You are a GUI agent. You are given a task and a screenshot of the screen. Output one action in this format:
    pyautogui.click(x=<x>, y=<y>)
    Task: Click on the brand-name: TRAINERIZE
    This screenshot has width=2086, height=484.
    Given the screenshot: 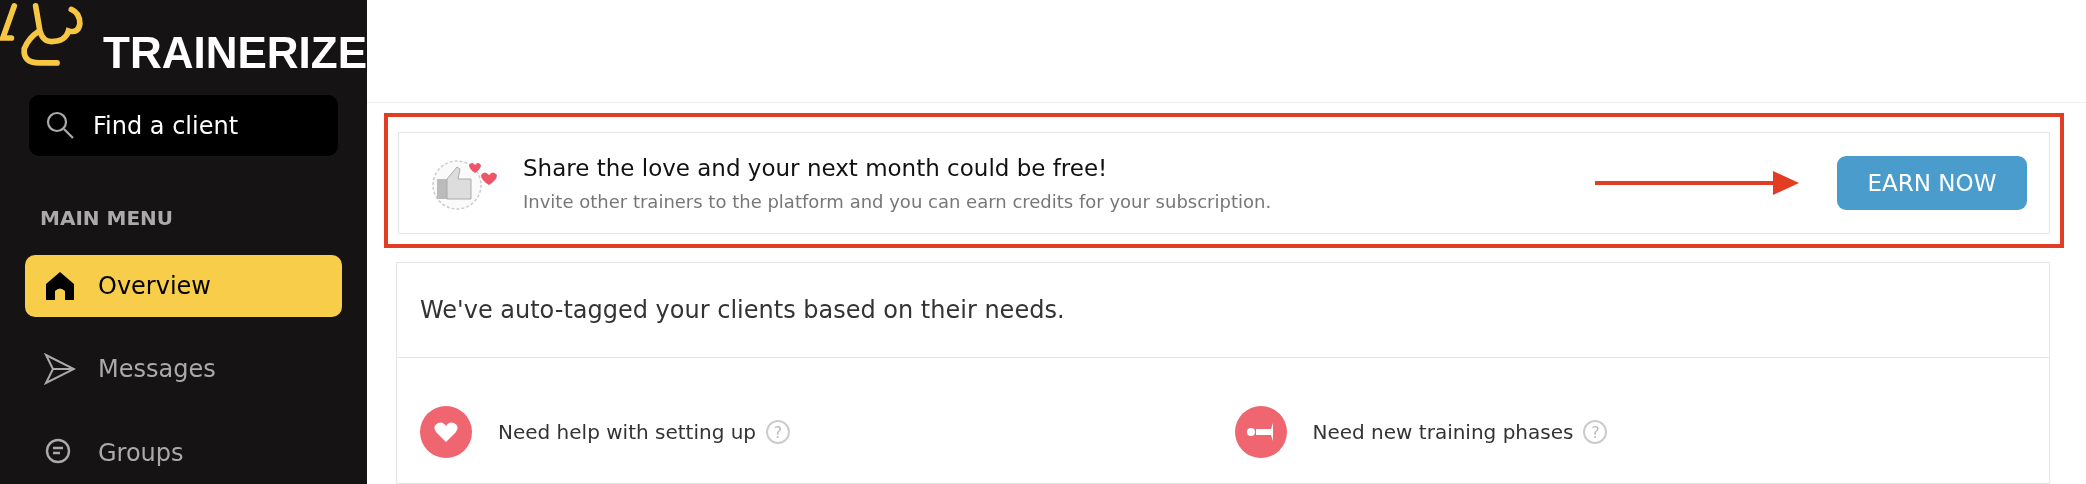 What is the action you would take?
    pyautogui.click(x=235, y=53)
    